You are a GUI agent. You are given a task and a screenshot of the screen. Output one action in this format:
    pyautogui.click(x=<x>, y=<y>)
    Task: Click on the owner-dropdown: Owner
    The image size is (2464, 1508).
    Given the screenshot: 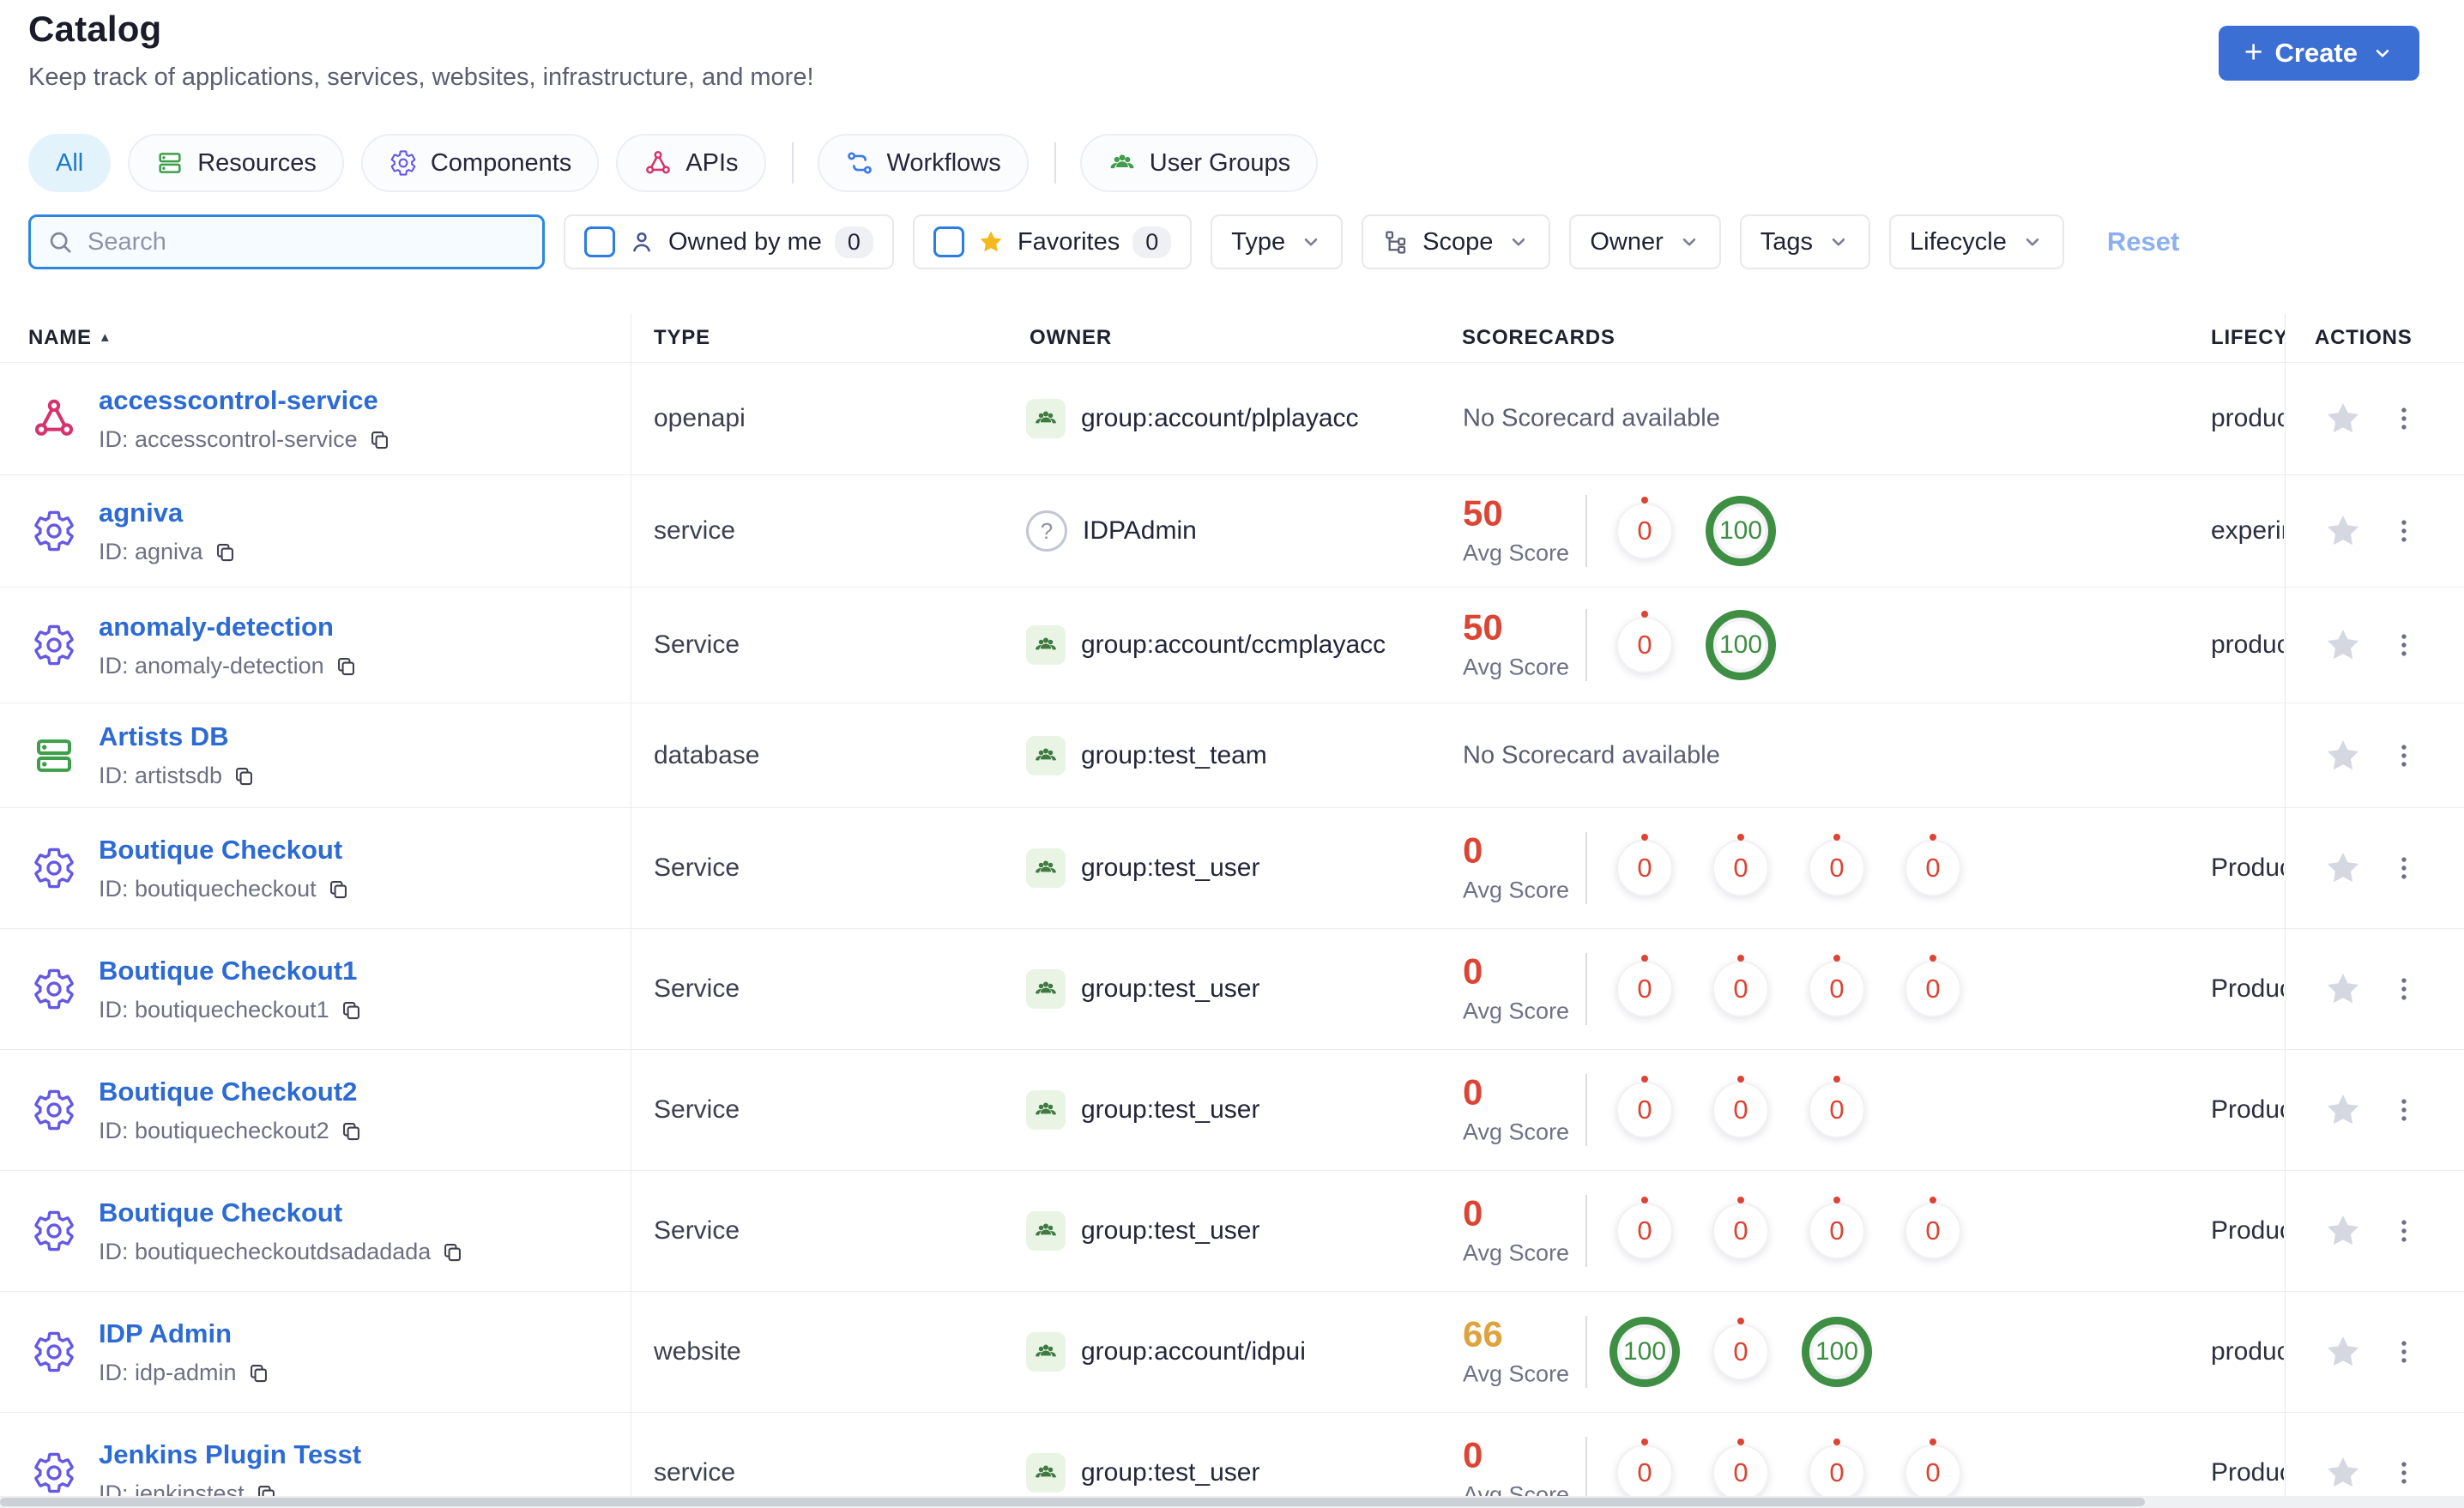 What is the action you would take?
    pyautogui.click(x=1645, y=242)
    